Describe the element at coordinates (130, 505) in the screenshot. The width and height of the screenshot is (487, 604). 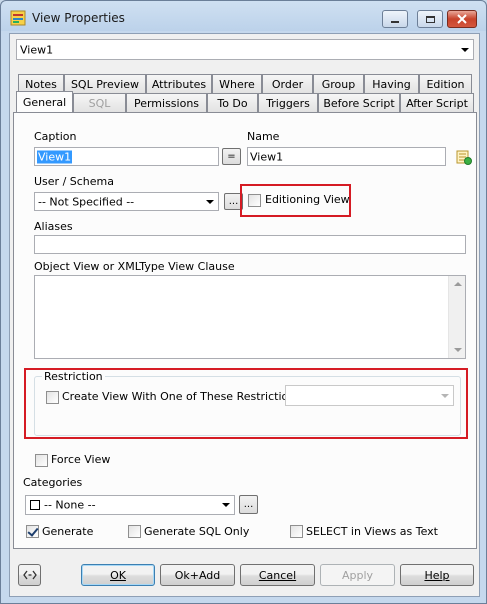
I see `categories-dropdown: -- None --` at that location.